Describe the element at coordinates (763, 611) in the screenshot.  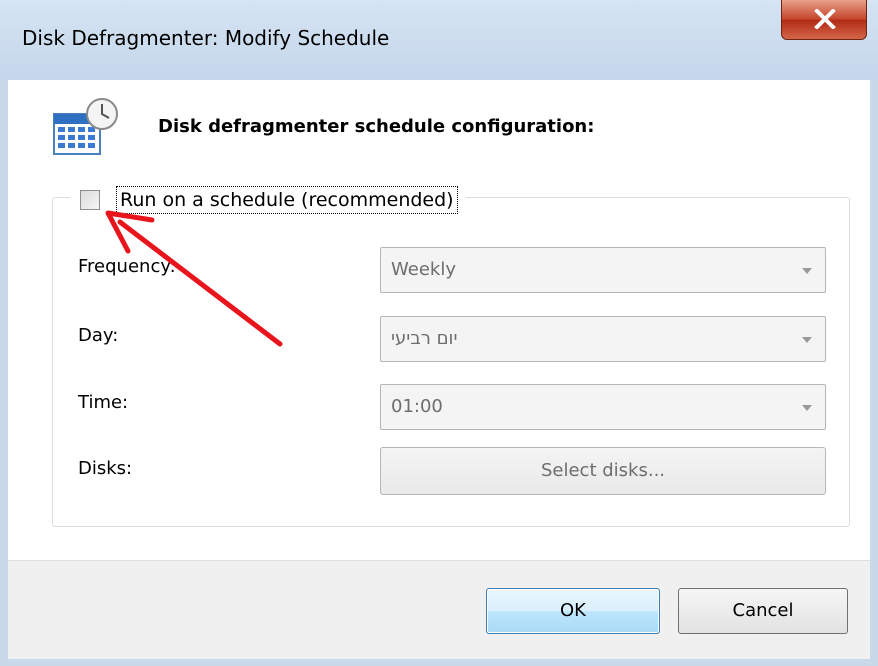
I see `cancel-button: Cancel` at that location.